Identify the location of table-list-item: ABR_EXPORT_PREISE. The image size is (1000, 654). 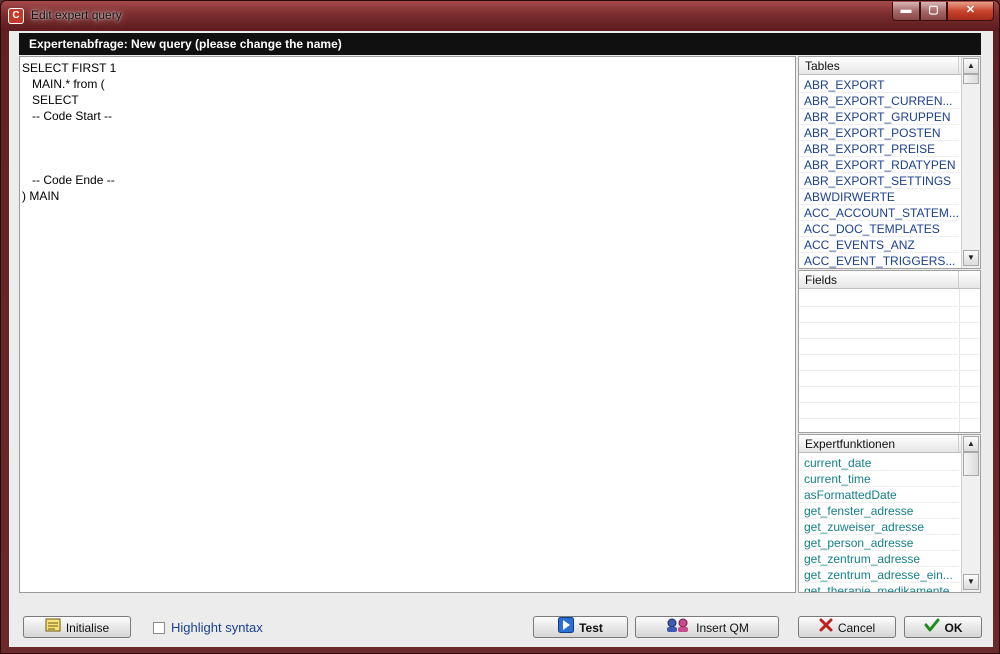
(879, 149).